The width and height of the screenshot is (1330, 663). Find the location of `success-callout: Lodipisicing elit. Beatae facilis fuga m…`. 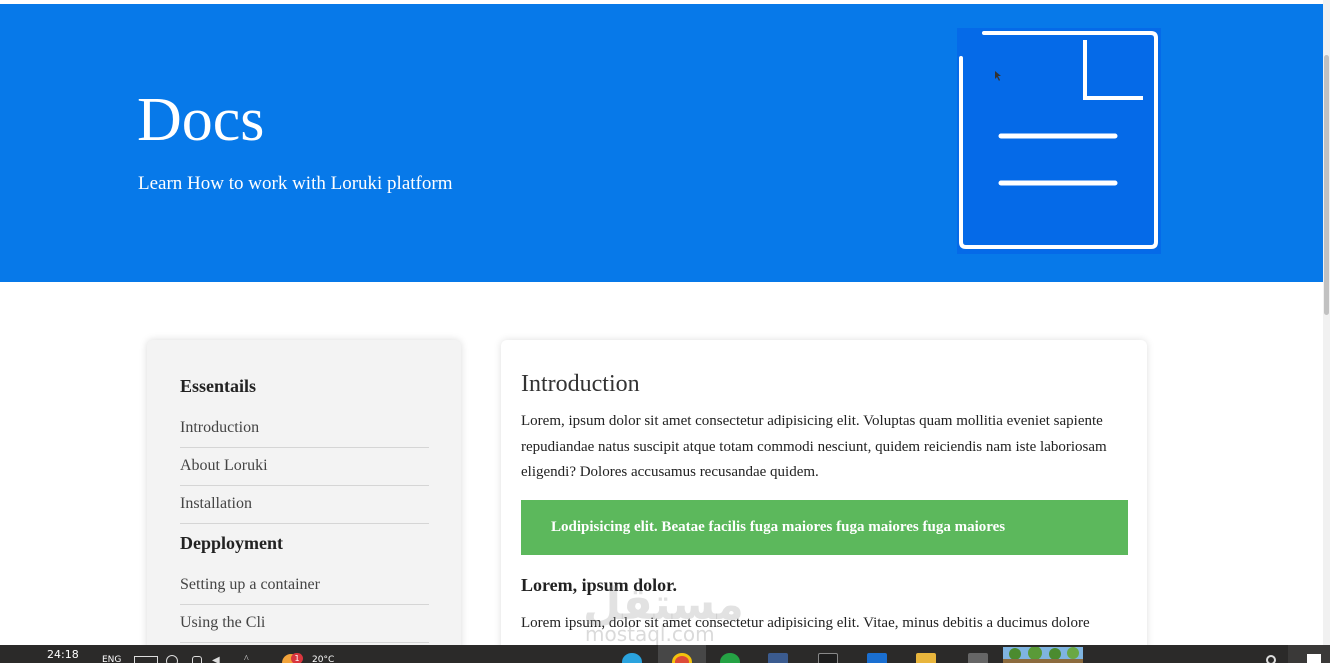

success-callout: Lodipisicing elit. Beatae facilis fuga m… is located at coordinates (824, 527).